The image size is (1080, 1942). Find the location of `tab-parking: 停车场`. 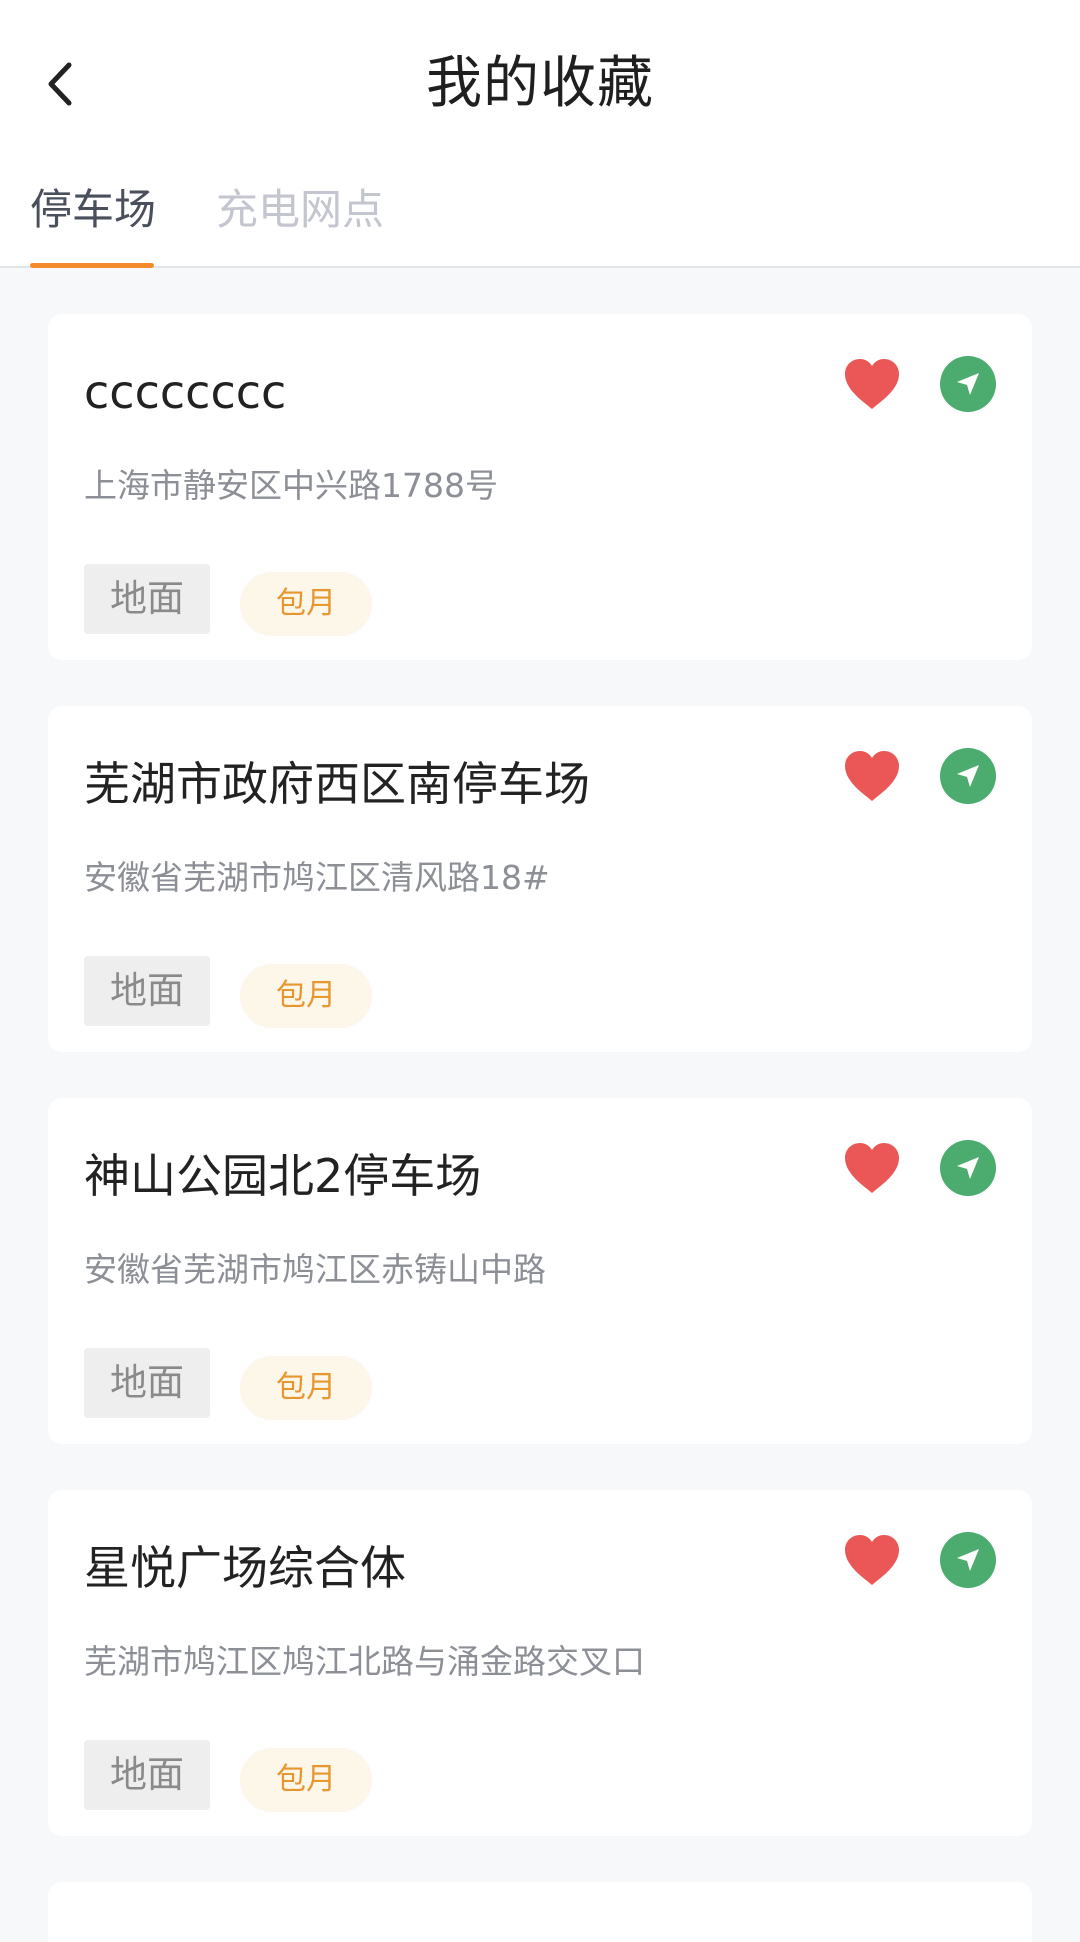

tab-parking: 停车场 is located at coordinates (93, 210).